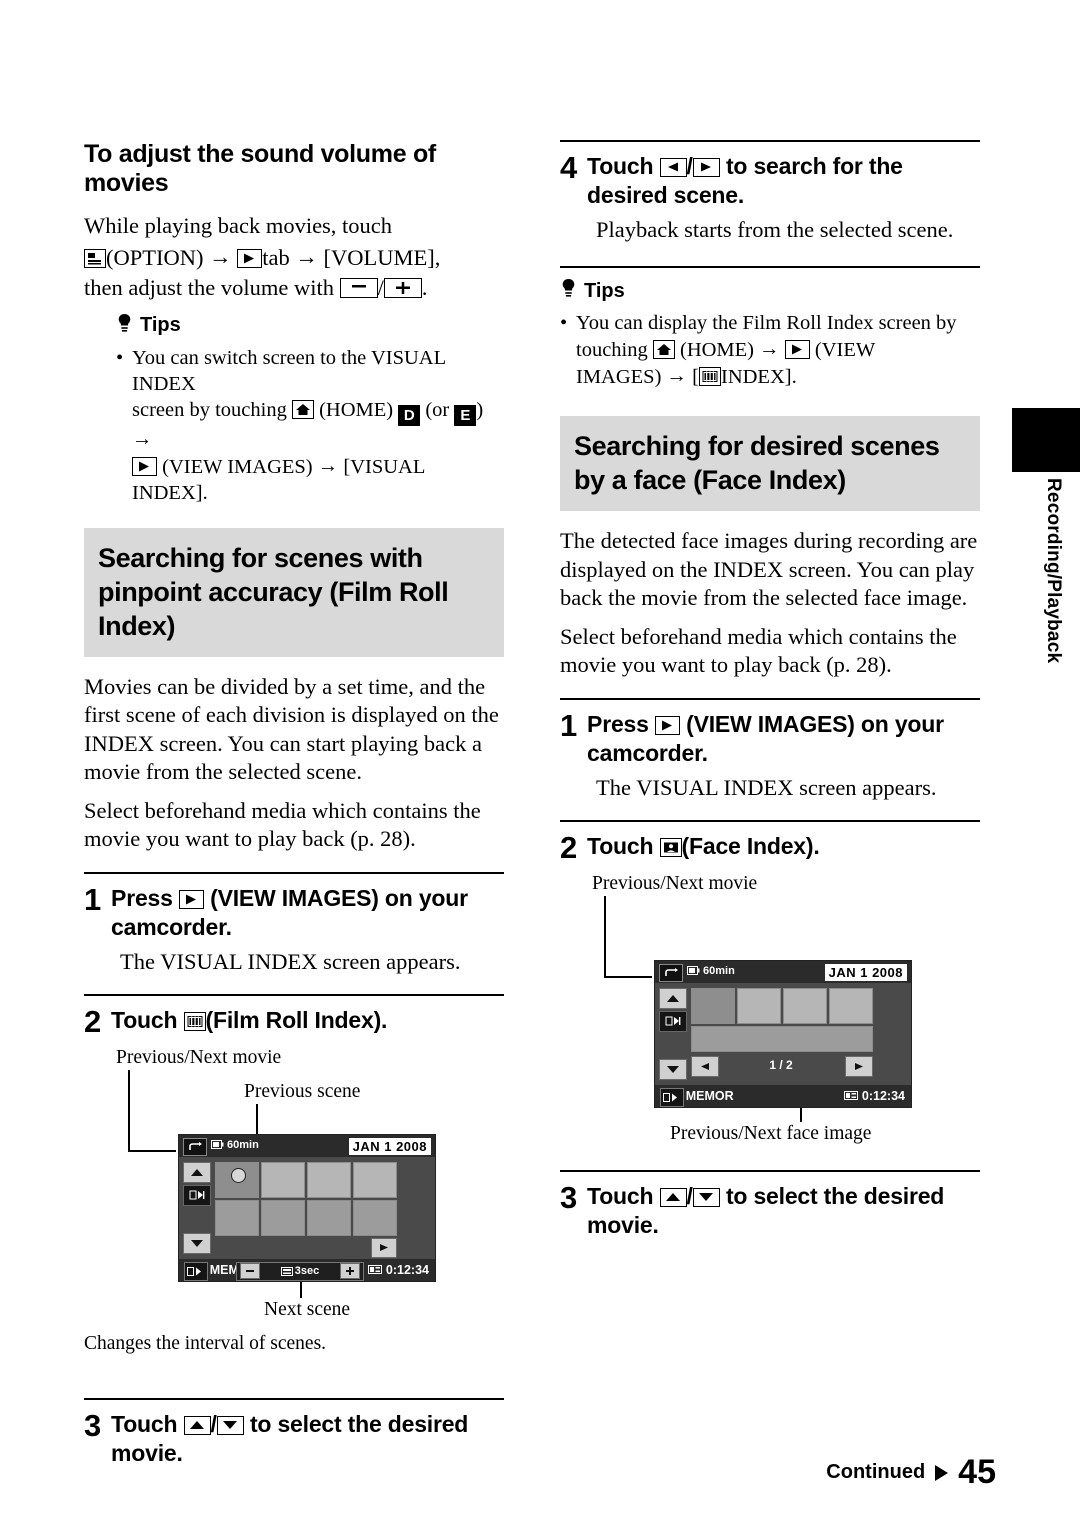  What do you see at coordinates (782, 1038) in the screenshot?
I see `face-strip` at bounding box center [782, 1038].